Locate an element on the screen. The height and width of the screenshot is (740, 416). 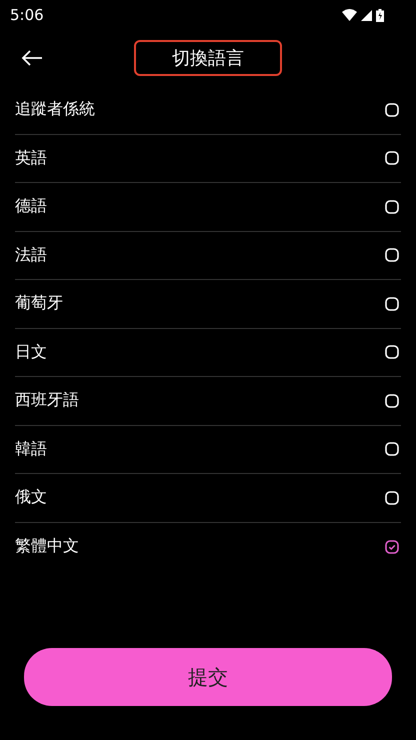
signal-icon is located at coordinates (366, 15).